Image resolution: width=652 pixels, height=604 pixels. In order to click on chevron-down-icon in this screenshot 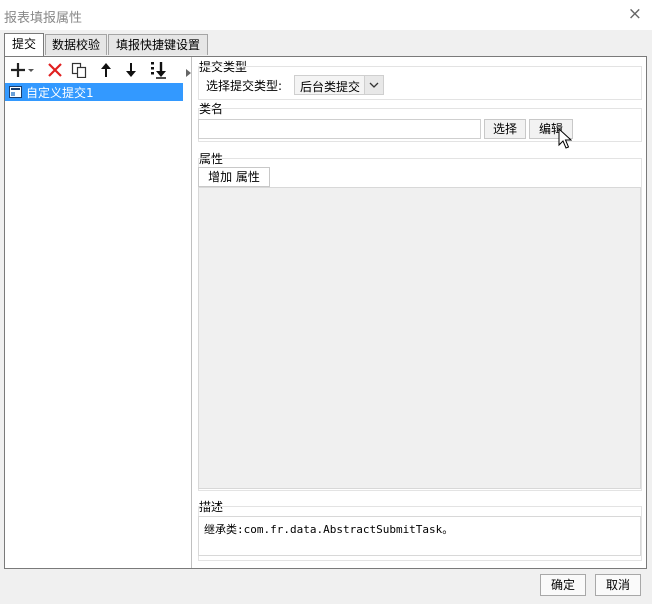, I will do `click(373, 85)`.